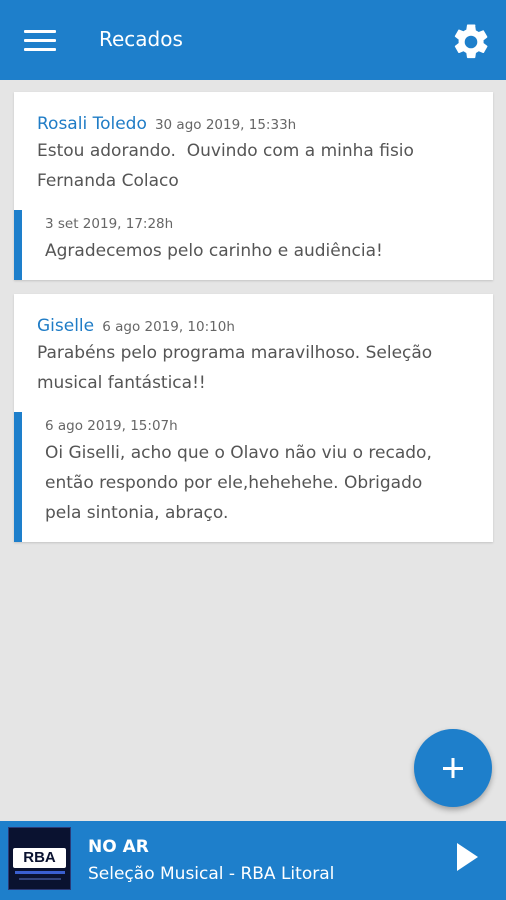  What do you see at coordinates (141, 39) in the screenshot?
I see `page-title: Recados` at bounding box center [141, 39].